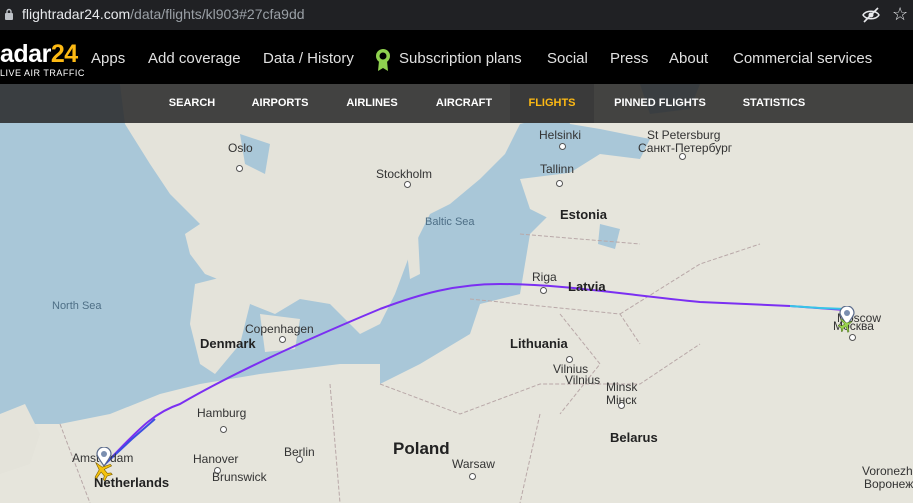  Describe the element at coordinates (634, 437) in the screenshot. I see `label-belarus: Belarus` at that location.